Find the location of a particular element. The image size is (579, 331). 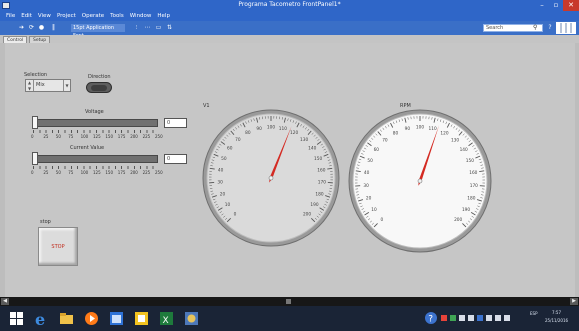

minimize-button: – is located at coordinates (542, 5).